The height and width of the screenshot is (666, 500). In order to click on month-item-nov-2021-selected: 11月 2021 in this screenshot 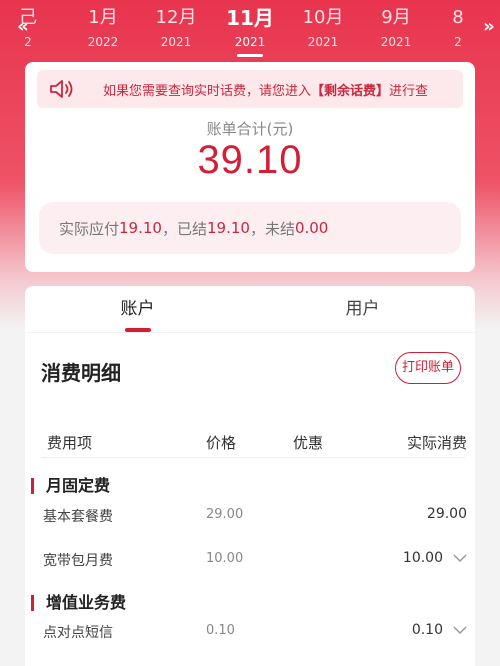, I will do `click(250, 28)`.